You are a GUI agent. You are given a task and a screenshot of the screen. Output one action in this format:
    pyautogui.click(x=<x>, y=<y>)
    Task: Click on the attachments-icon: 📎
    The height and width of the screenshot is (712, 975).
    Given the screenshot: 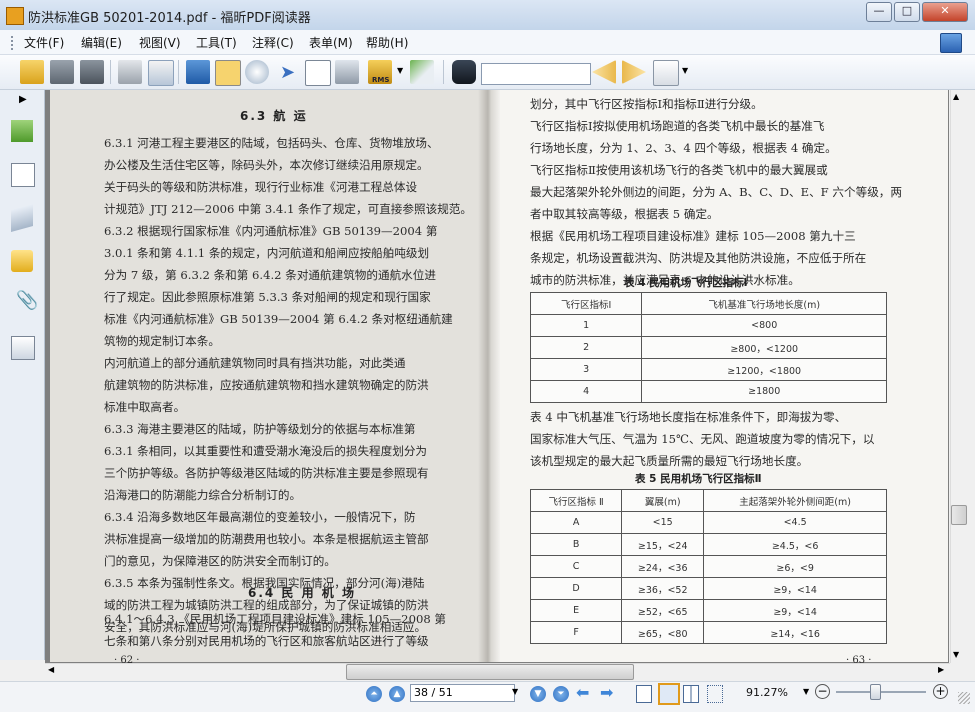 What is the action you would take?
    pyautogui.click(x=27, y=300)
    